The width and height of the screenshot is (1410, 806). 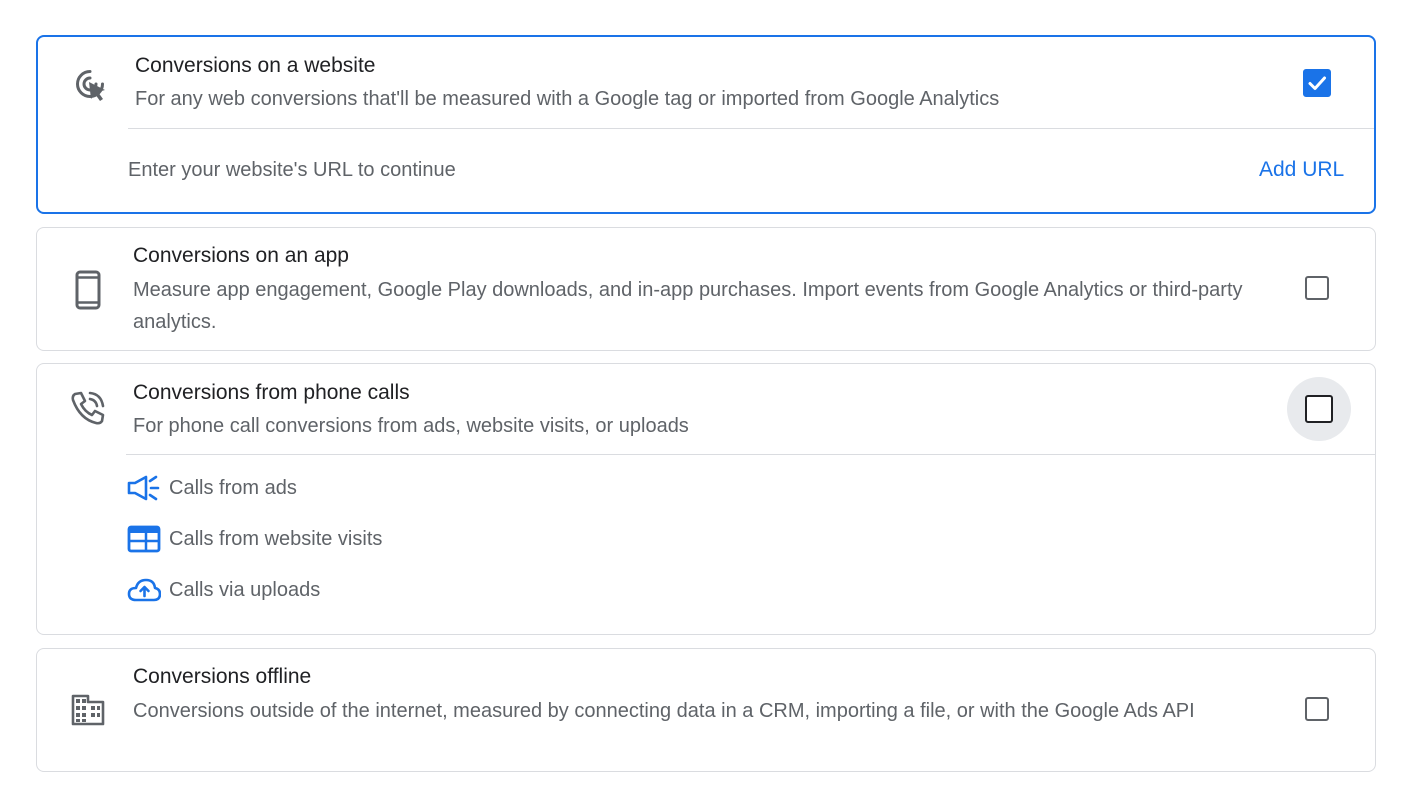 I want to click on sub-item-calls-via-uploads: Calls via uploads, so click(x=223, y=590).